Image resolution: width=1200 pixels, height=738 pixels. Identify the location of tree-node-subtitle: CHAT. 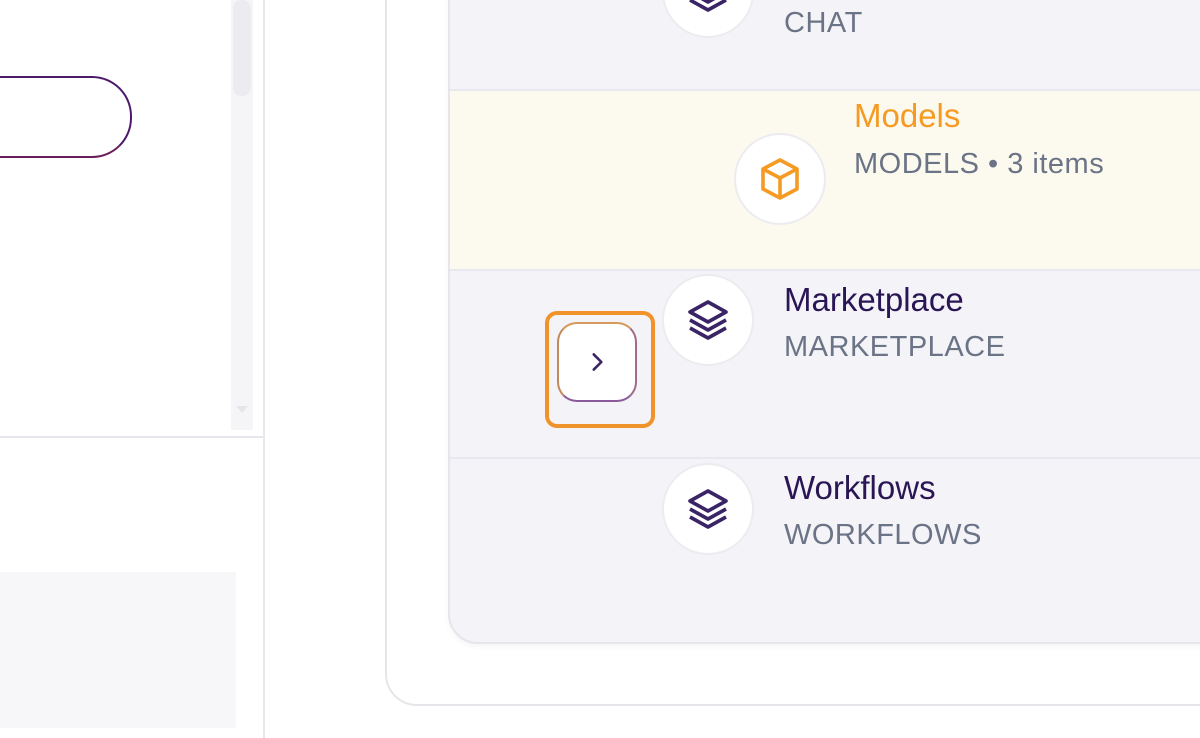
(823, 23).